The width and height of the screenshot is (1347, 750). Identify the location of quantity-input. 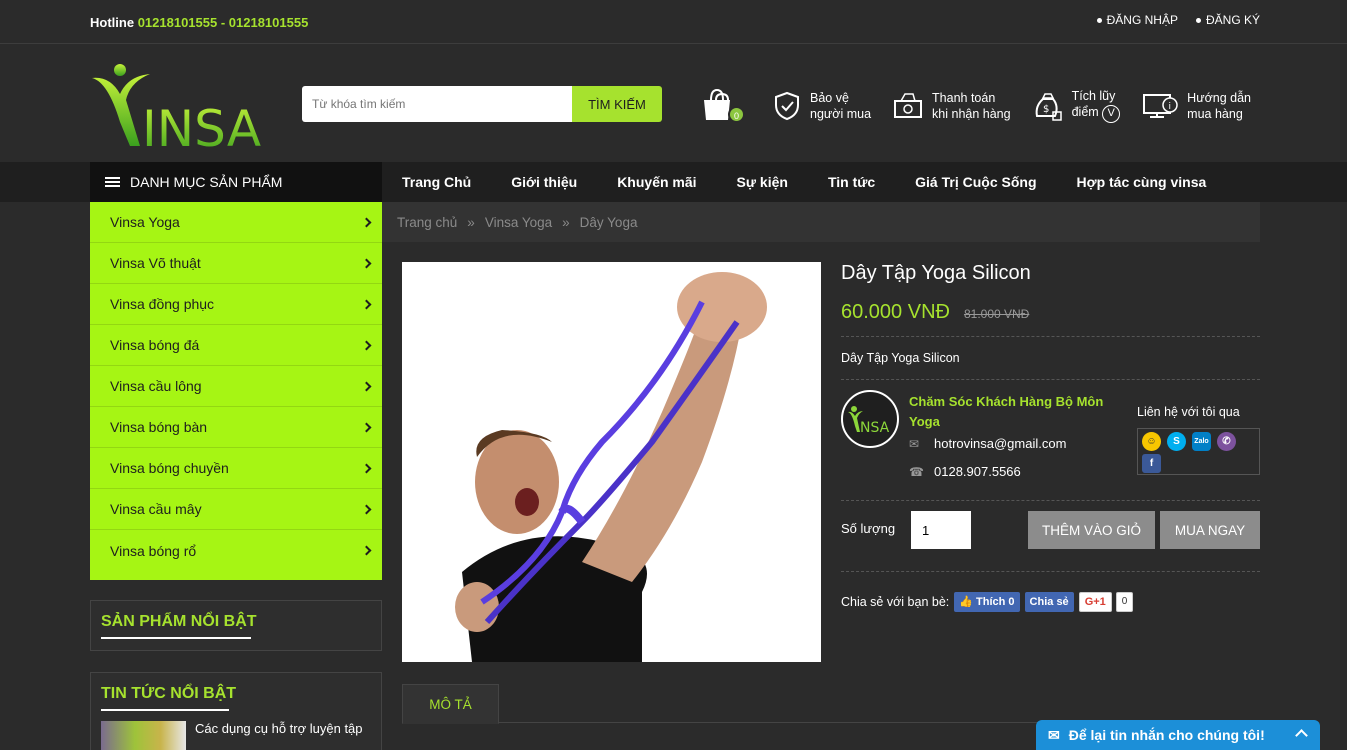
(941, 530).